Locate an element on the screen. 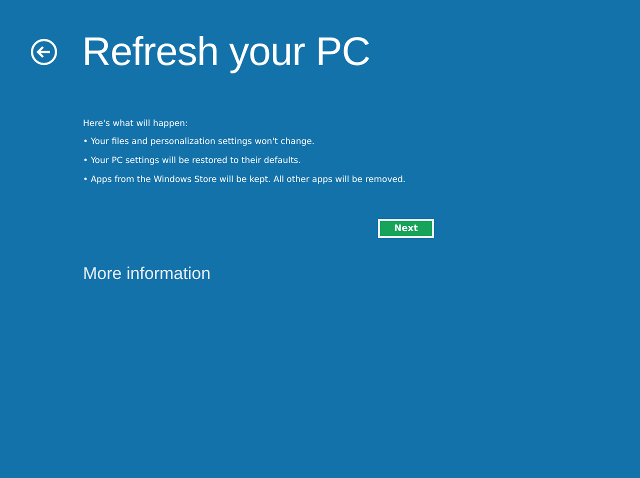  bullet-text: • Your PC settings will be restored to their defaults. is located at coordinates (192, 161).